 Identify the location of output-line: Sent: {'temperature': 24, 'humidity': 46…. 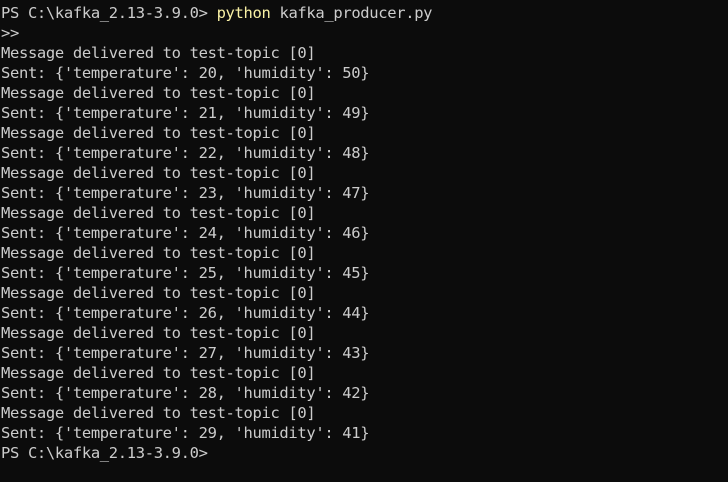
(185, 233).